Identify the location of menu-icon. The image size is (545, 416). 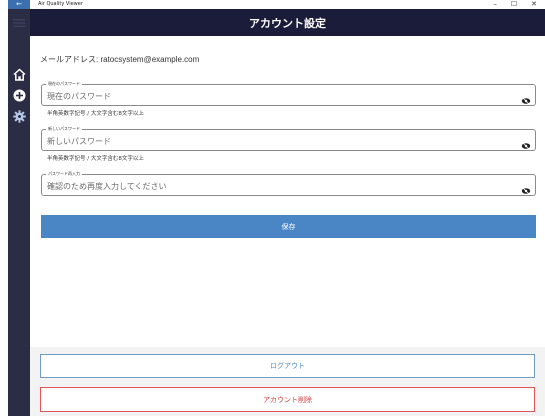
(19, 23).